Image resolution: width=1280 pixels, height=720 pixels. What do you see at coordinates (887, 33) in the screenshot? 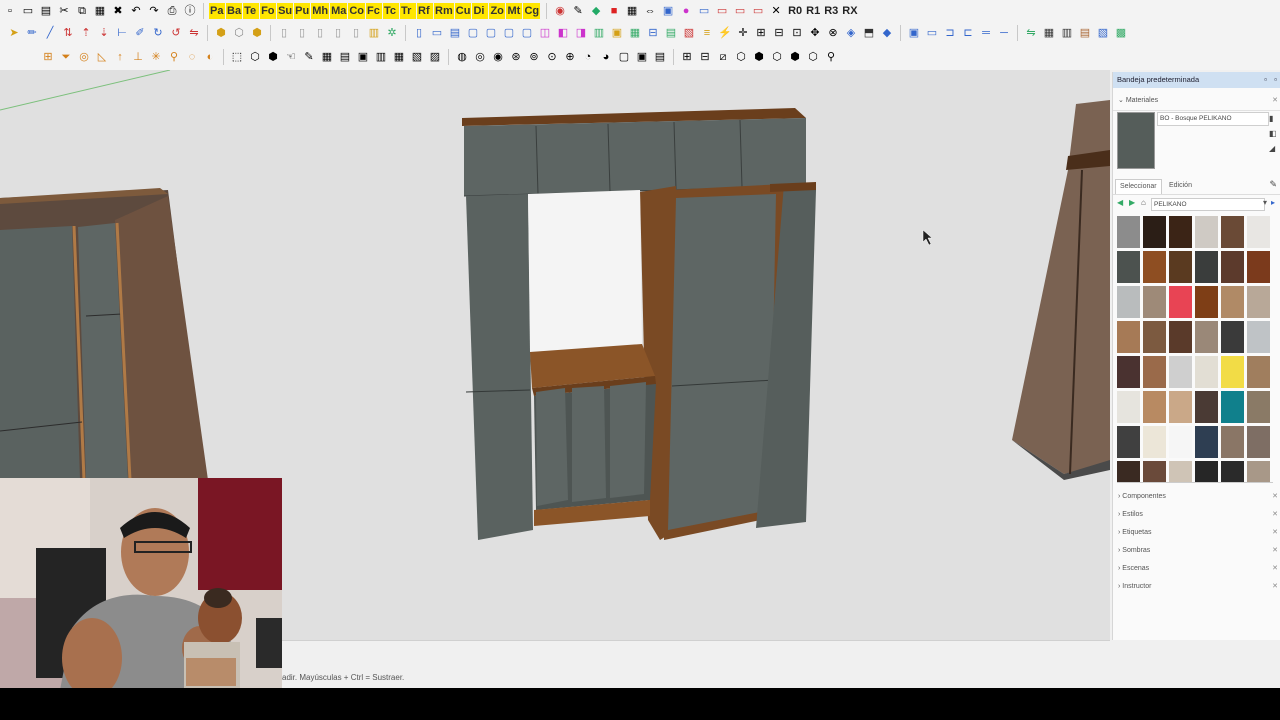
I see `cloud-icon: ◆` at bounding box center [887, 33].